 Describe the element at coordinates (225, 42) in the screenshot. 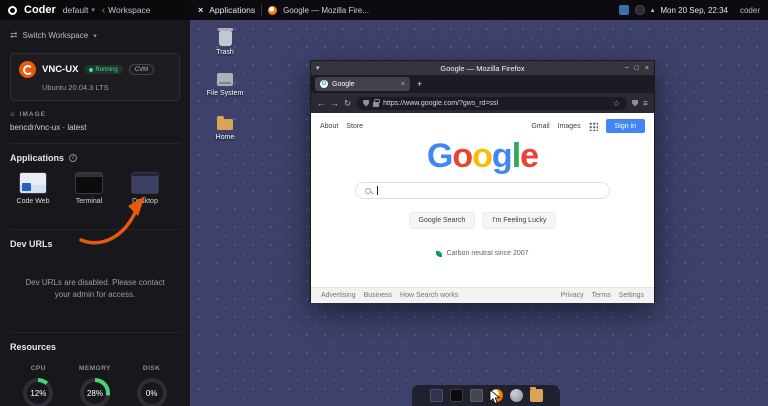

I see `desktop-icon-trash: Trash` at that location.